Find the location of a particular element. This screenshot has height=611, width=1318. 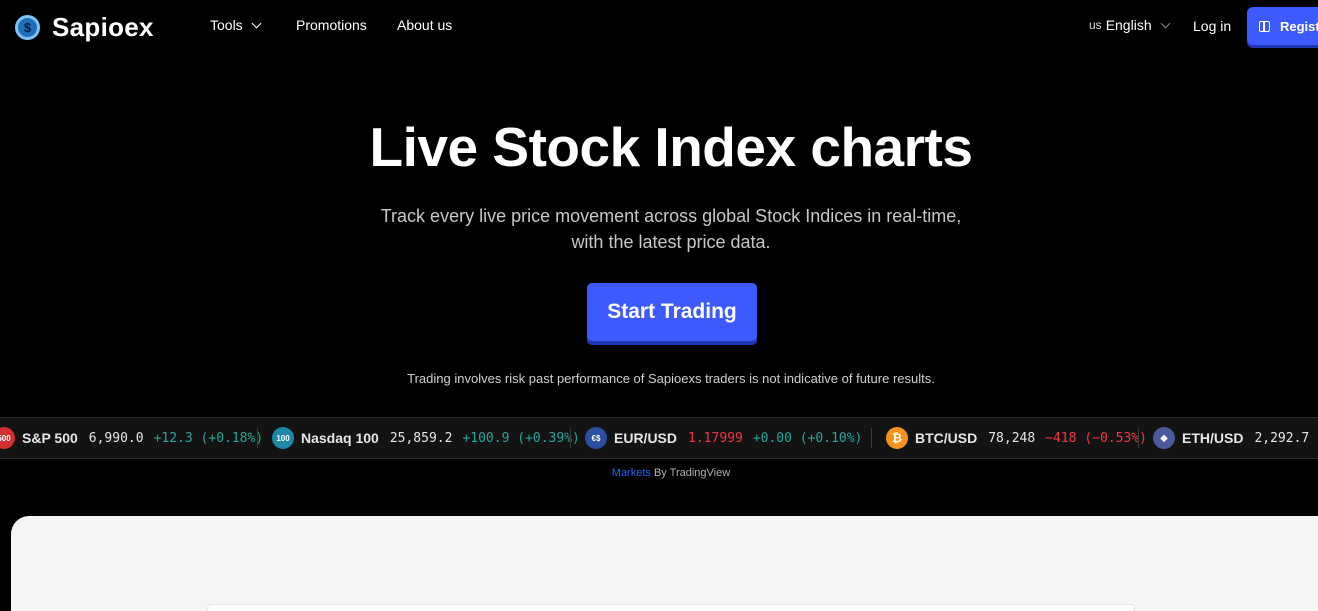

language-label: English is located at coordinates (1128, 25).